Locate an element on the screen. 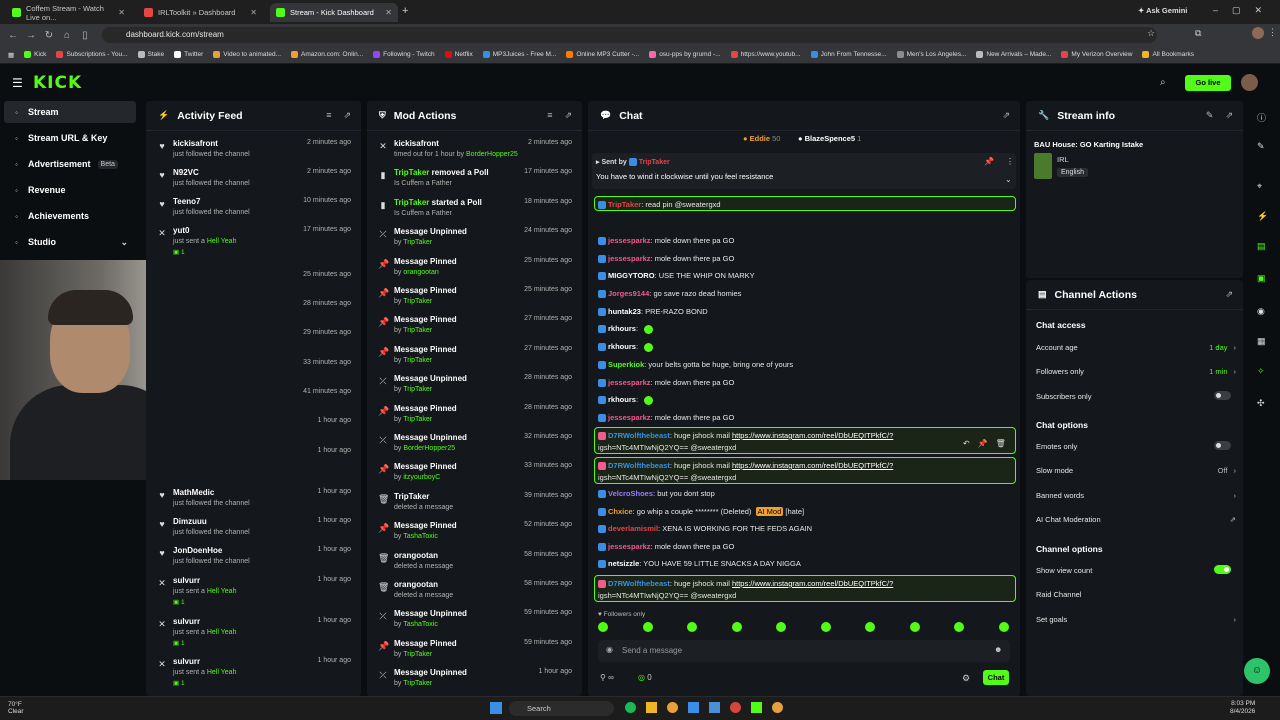 The width and height of the screenshot is (1280, 720). send-chat-button: Chat is located at coordinates (996, 677).